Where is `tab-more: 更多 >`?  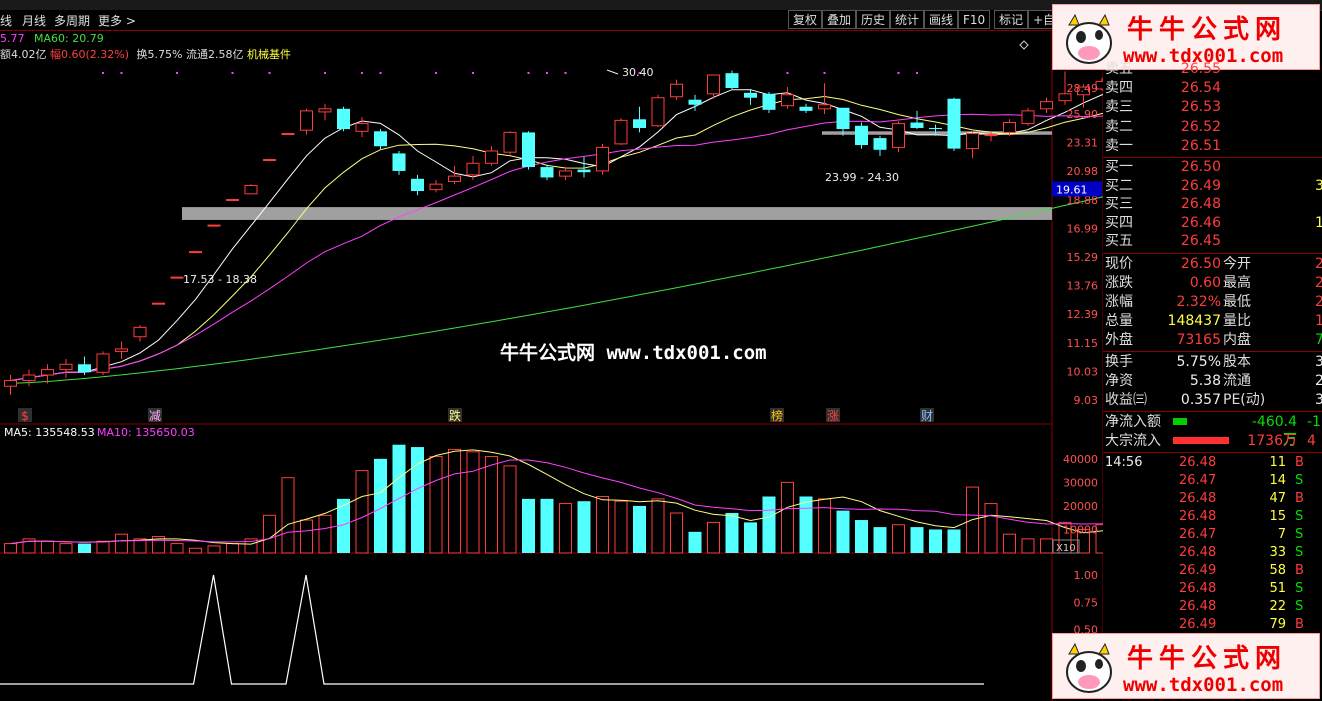 tab-more: 更多 > is located at coordinates (117, 20).